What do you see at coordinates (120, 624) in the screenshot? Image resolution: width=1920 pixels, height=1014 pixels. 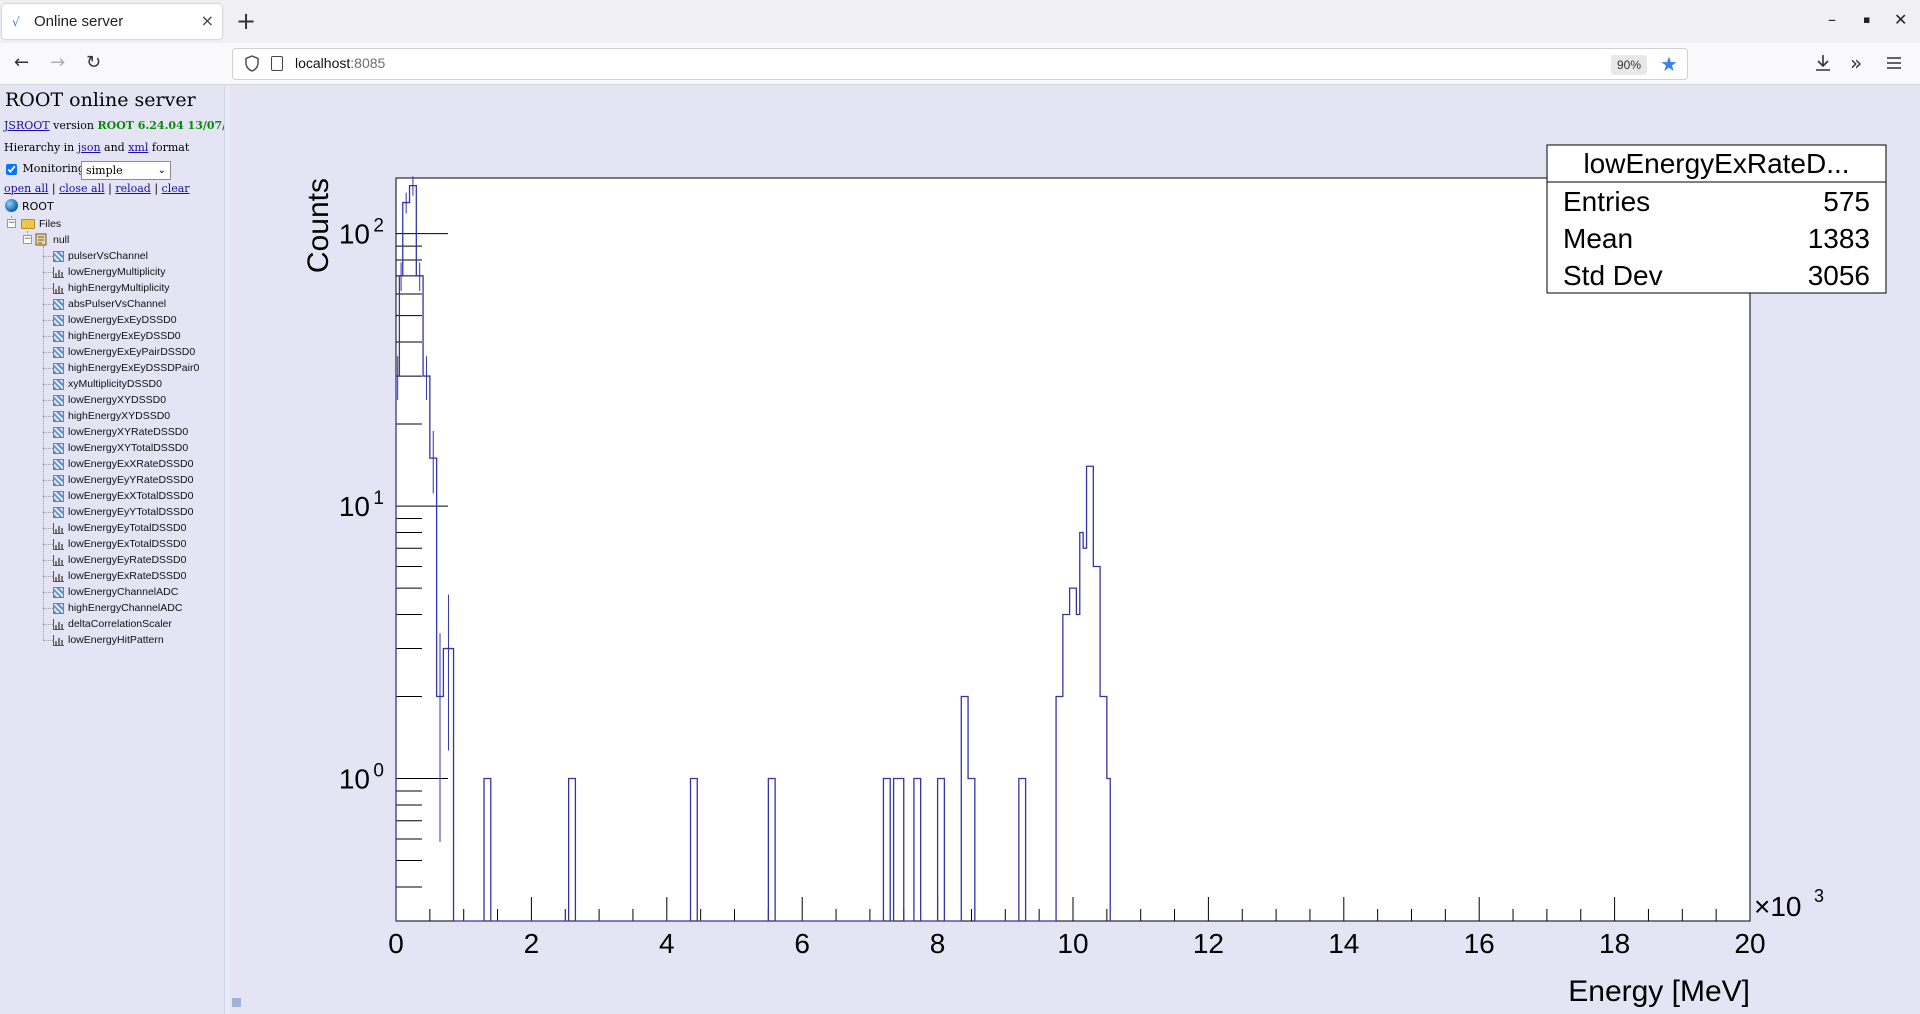 I see `tree-item-deltaCorrelationScaler: deltaCorrelationScaler` at bounding box center [120, 624].